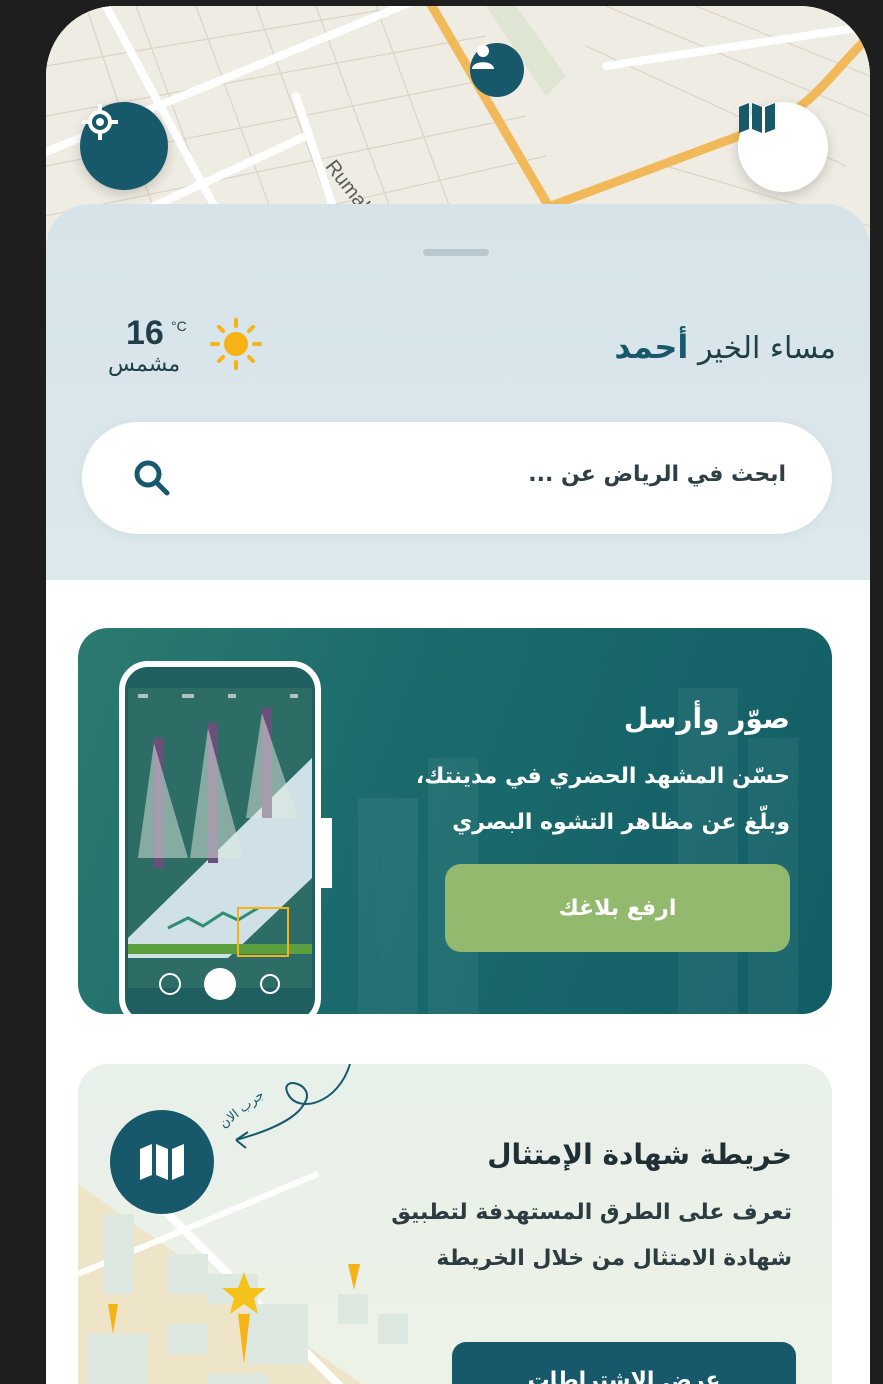 This screenshot has height=1384, width=883. I want to click on sun-icon, so click(236, 344).